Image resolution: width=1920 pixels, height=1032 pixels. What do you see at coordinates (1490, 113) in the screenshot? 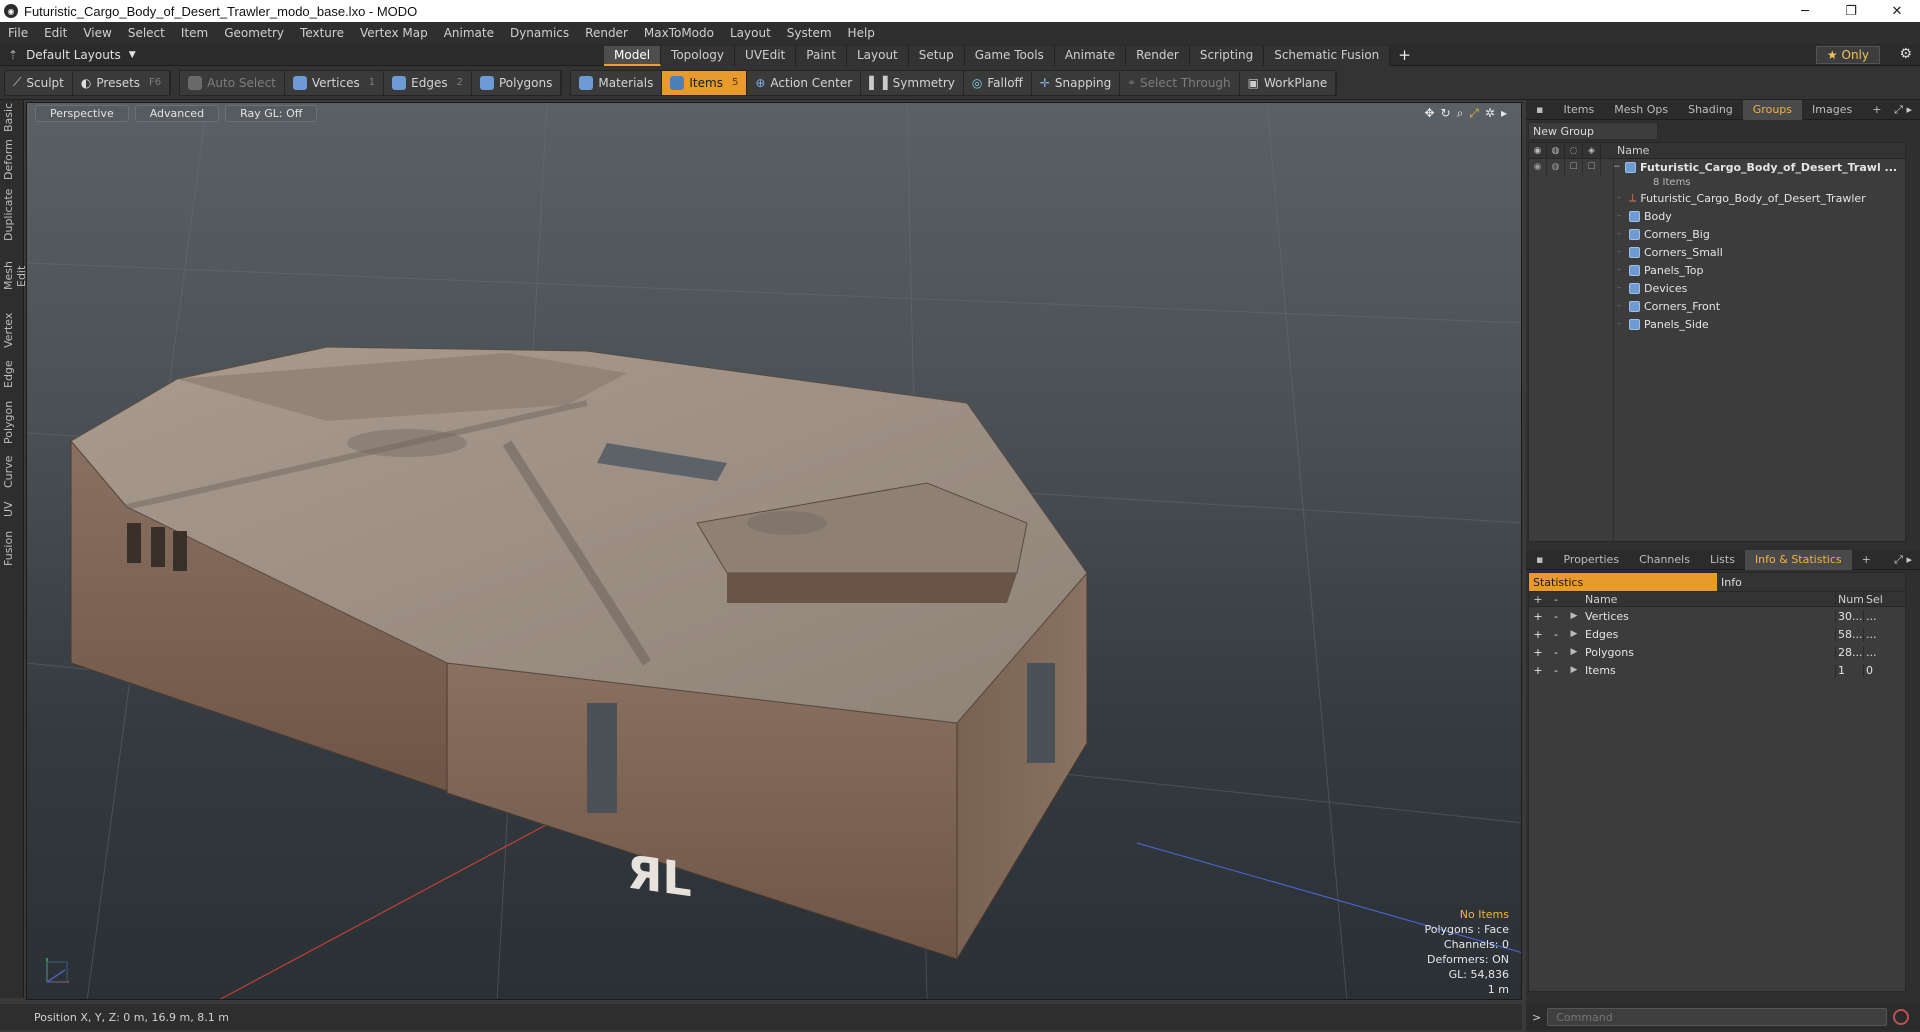
I see `viewport-settings-icon: ✲` at bounding box center [1490, 113].